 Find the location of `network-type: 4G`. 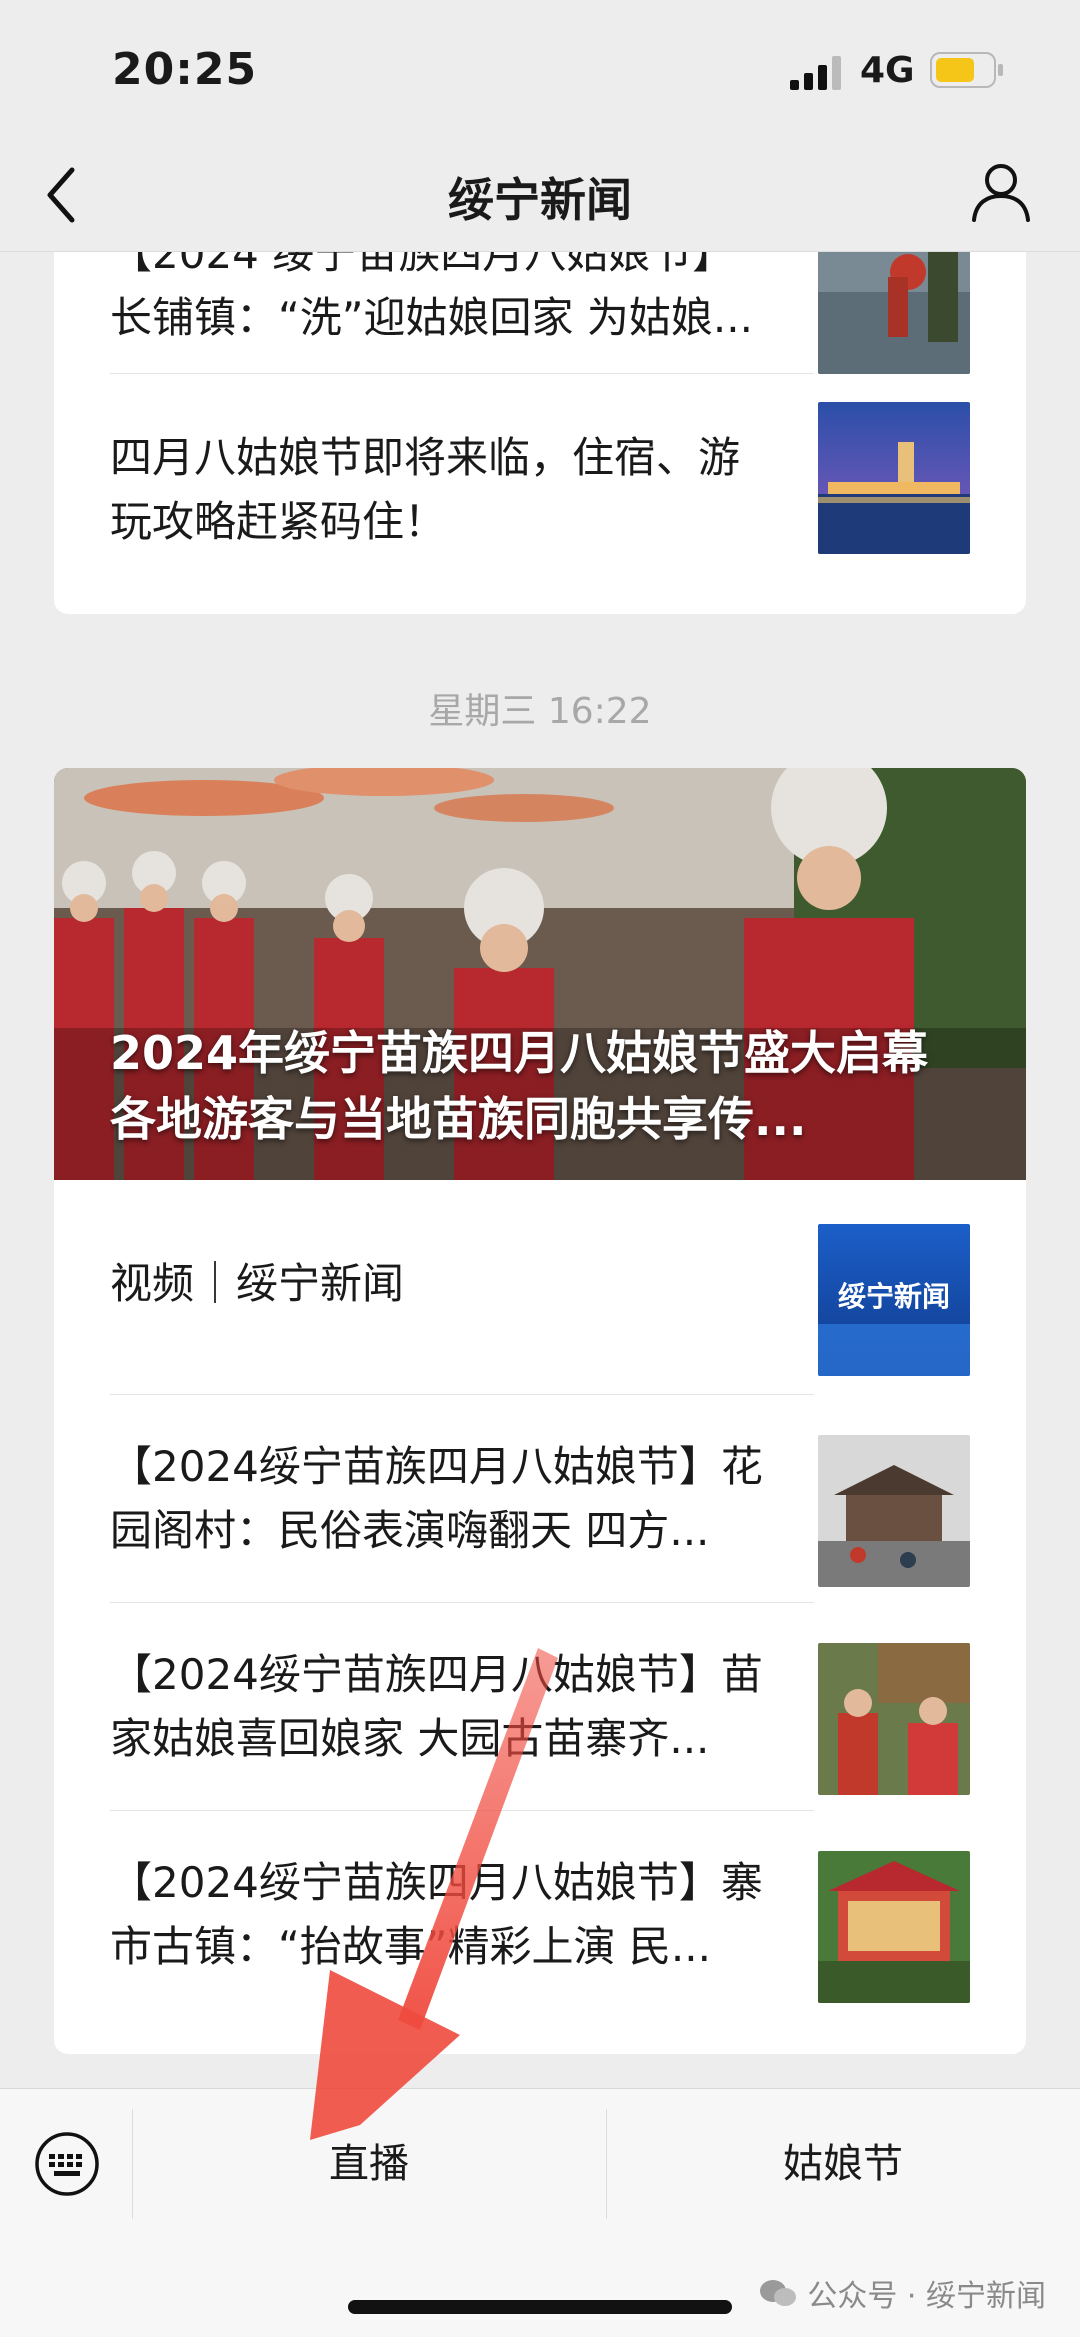

network-type: 4G is located at coordinates (887, 70).